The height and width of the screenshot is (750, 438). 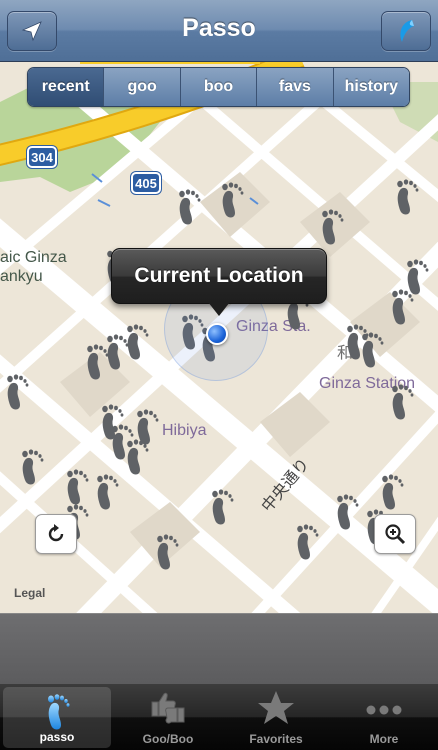 I want to click on navigation-bar: Passo, so click(x=219, y=31).